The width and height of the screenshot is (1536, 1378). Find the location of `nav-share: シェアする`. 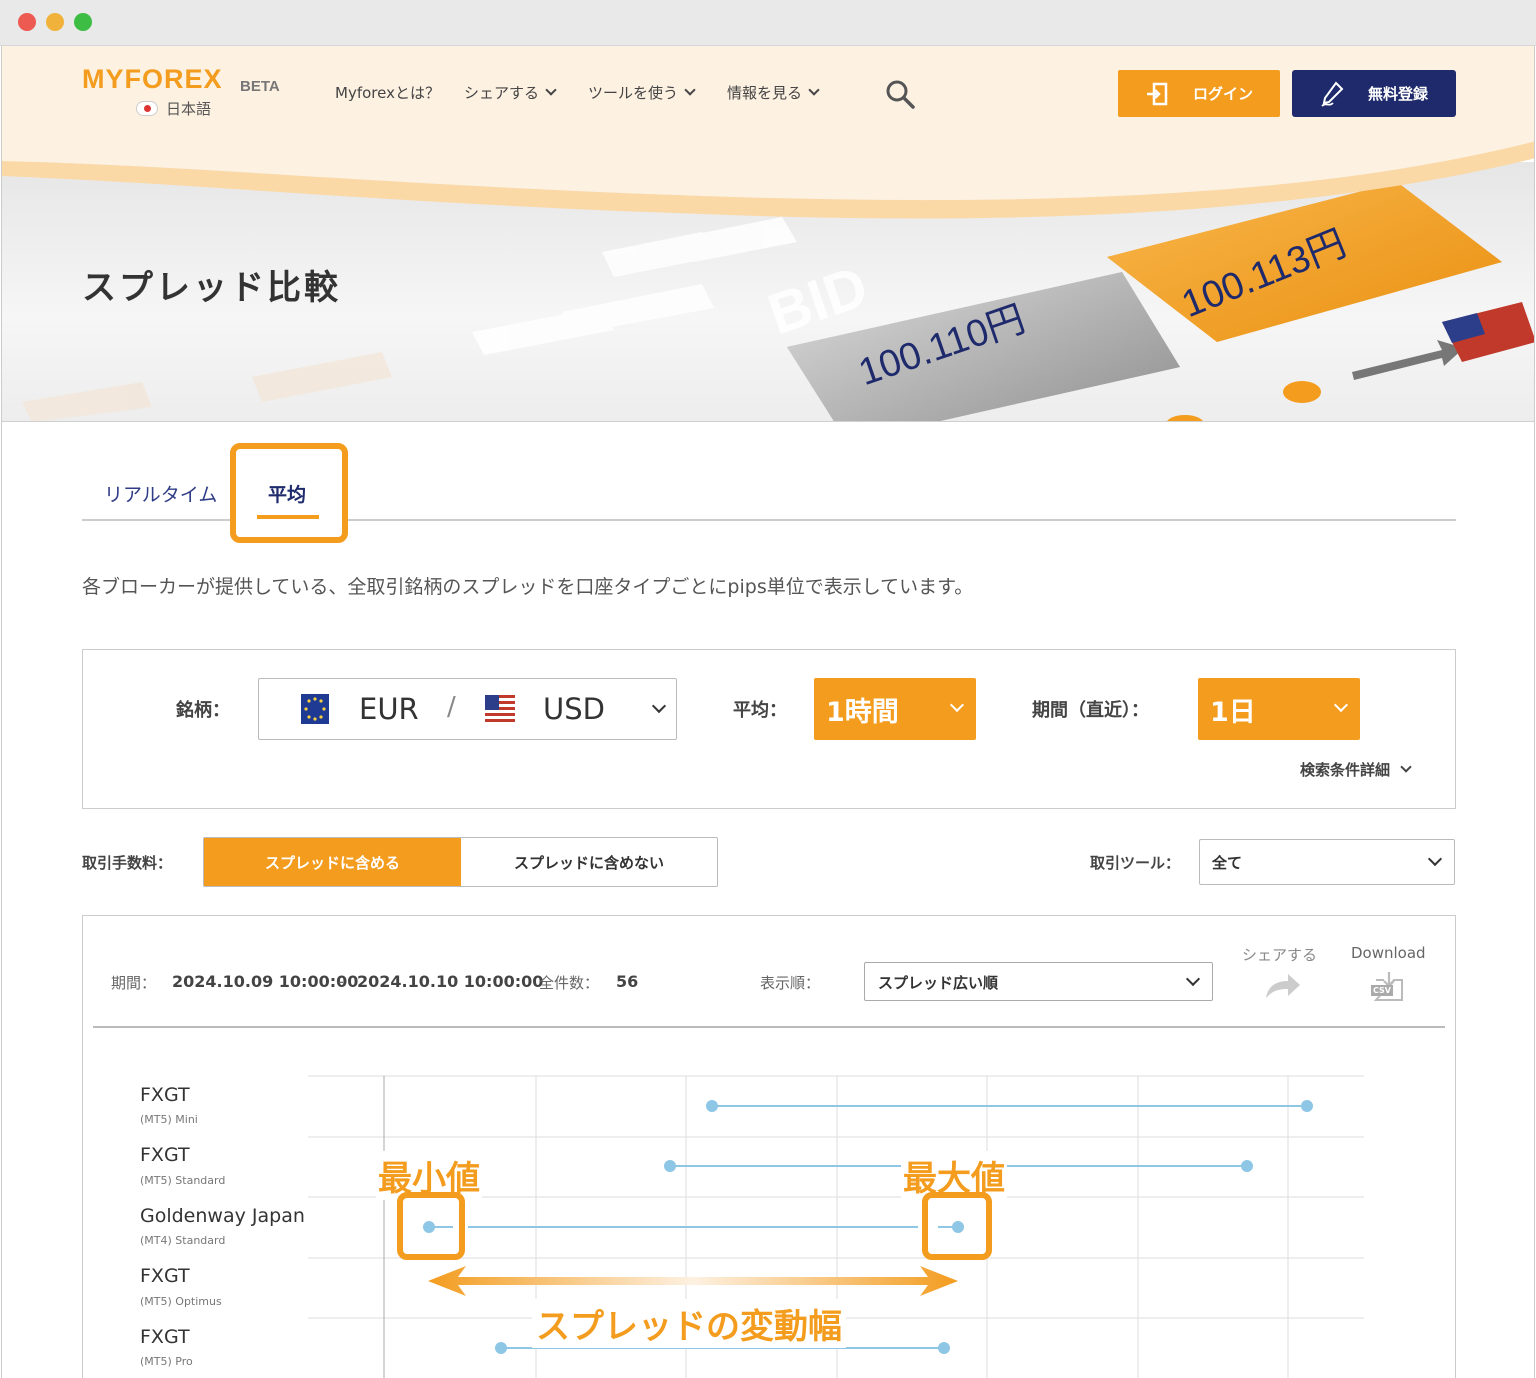

nav-share: シェアする is located at coordinates (510, 92).